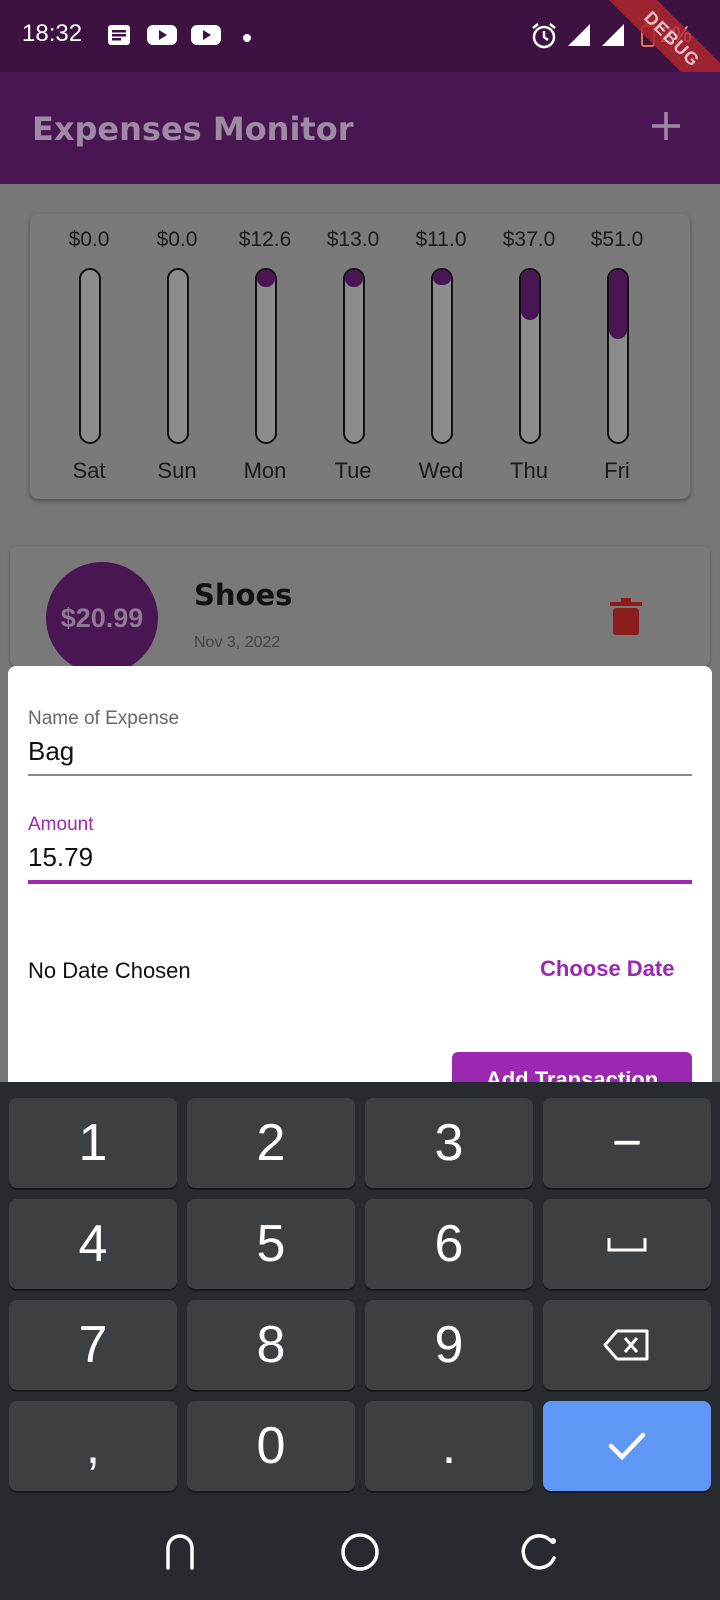  What do you see at coordinates (626, 616) in the screenshot?
I see `trash-icon` at bounding box center [626, 616].